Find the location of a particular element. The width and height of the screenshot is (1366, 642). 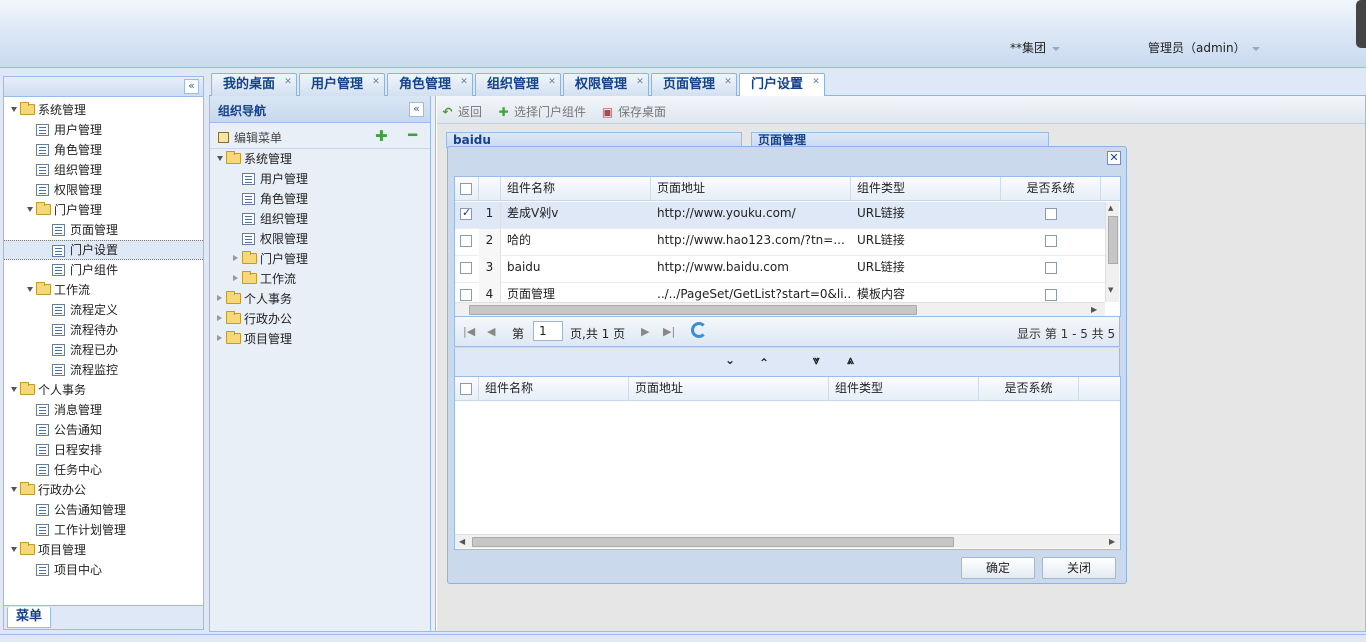

collapse-left-icon: « is located at coordinates (191, 86).